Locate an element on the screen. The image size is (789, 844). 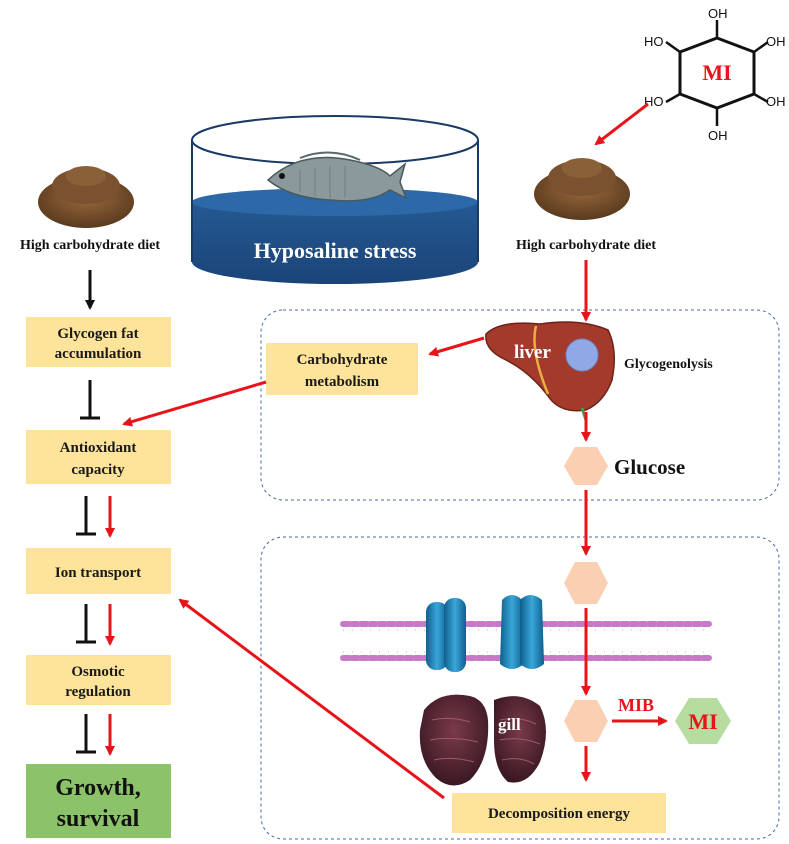
glycogen-line1: Glycogen fat is located at coordinates (97, 334).